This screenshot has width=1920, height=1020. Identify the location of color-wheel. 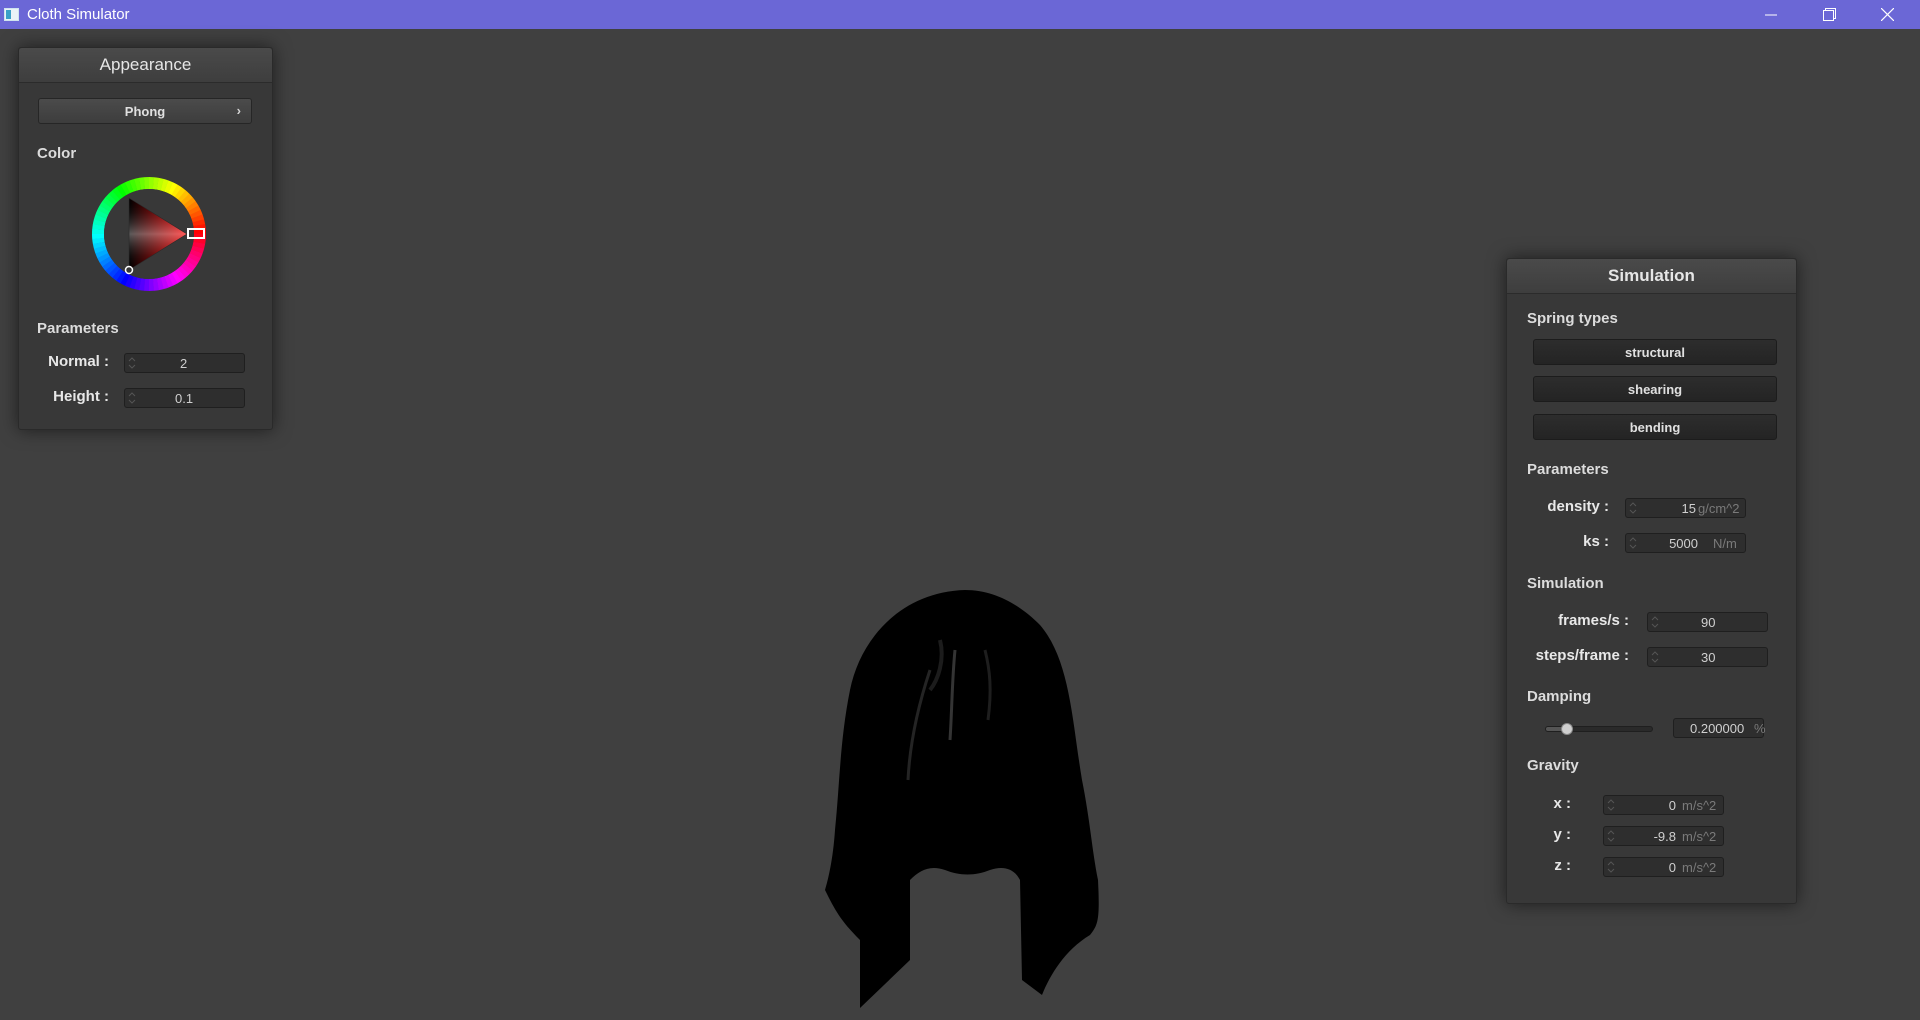
(149, 234).